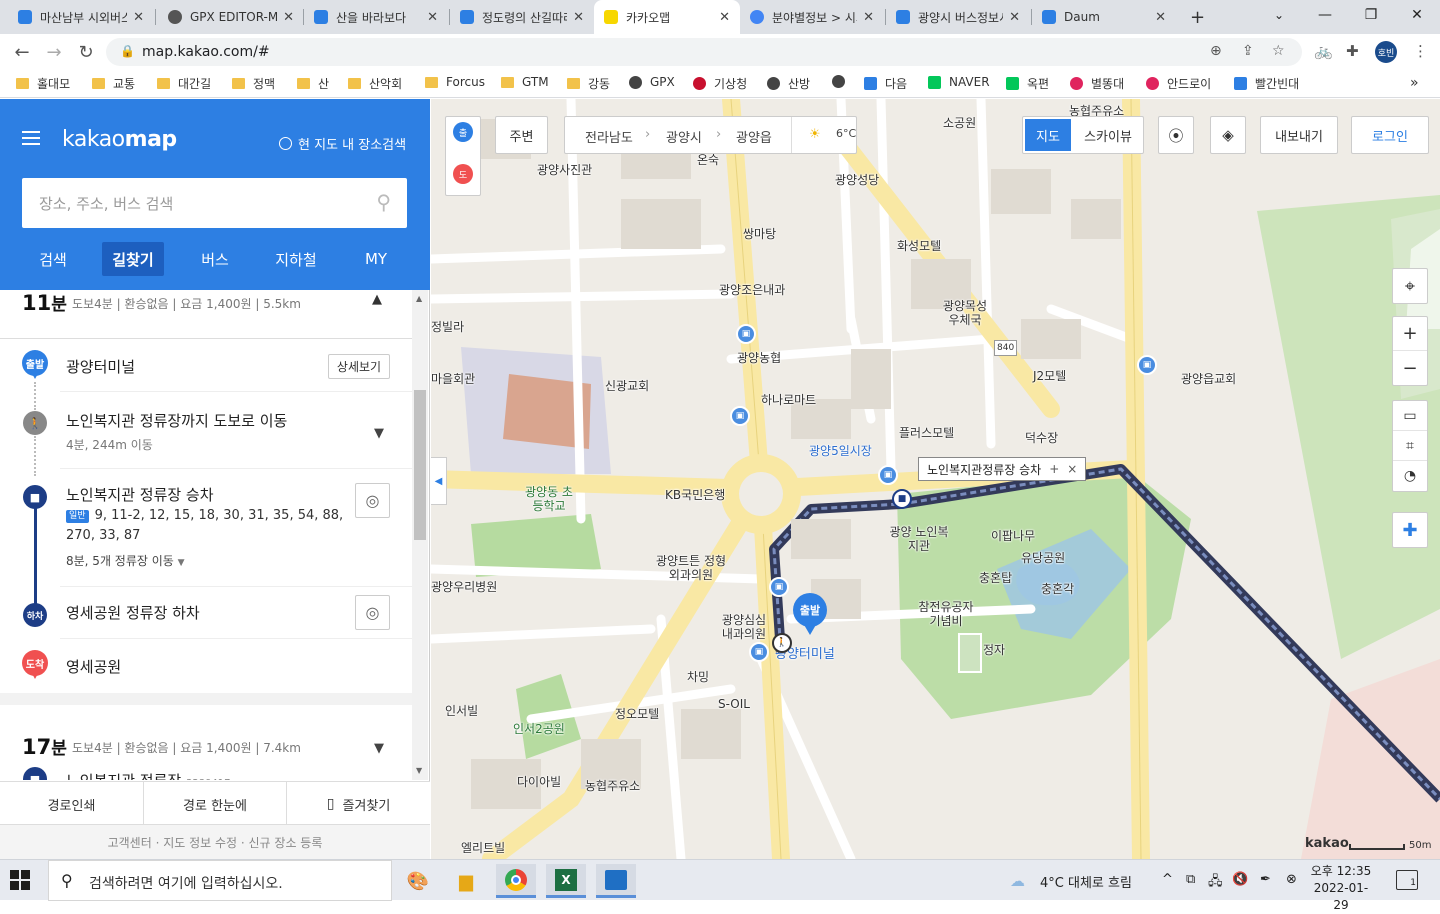  I want to click on map-label: 광양심심 내과의원, so click(744, 627).